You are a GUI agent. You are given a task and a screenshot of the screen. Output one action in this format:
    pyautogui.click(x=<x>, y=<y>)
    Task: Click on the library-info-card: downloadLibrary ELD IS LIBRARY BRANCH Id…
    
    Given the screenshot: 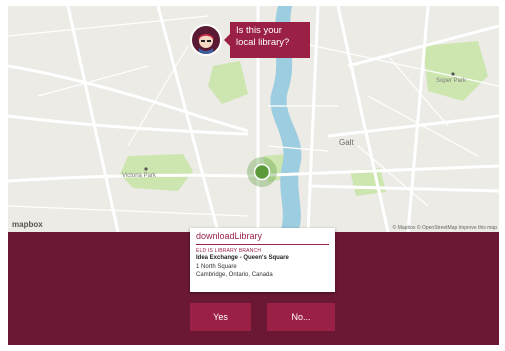 What is the action you would take?
    pyautogui.click(x=262, y=260)
    